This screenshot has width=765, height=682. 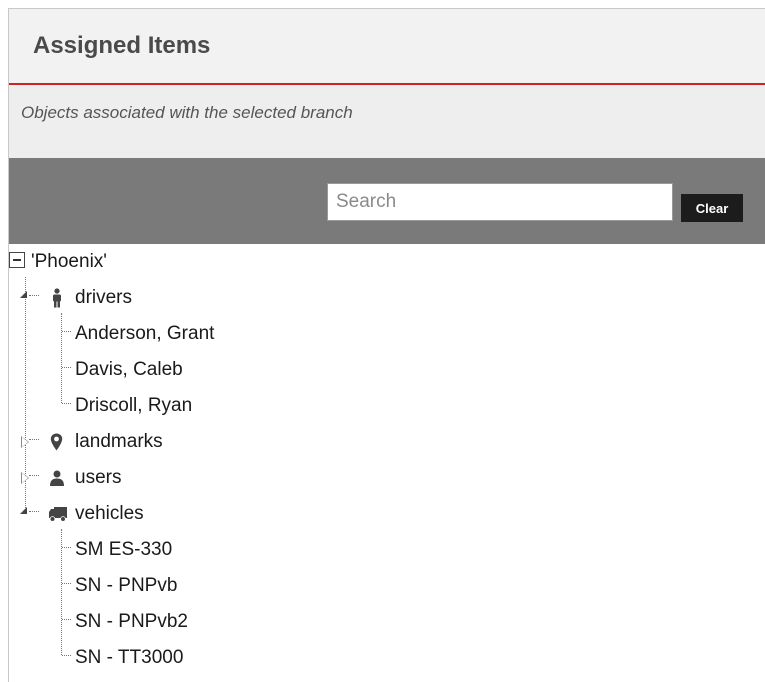 I want to click on tree-item: Davis, Caleb, so click(x=159, y=370).